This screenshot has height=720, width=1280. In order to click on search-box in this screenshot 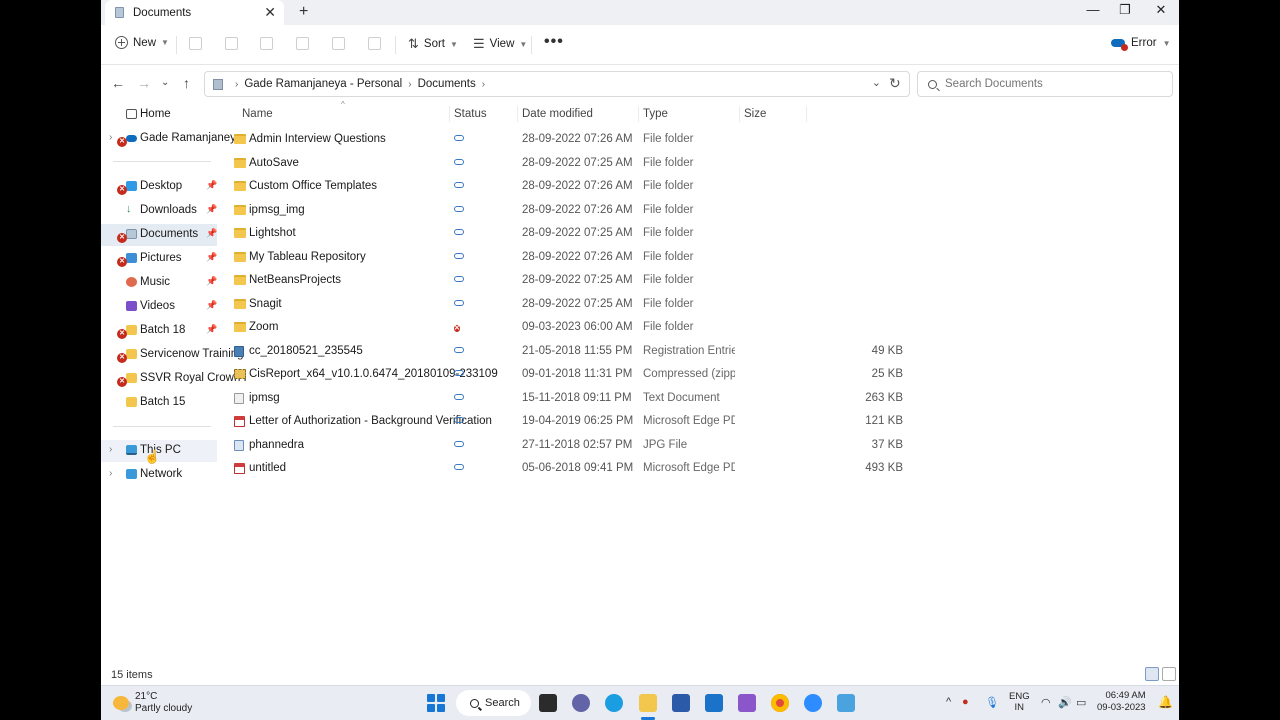, I will do `click(1045, 84)`.